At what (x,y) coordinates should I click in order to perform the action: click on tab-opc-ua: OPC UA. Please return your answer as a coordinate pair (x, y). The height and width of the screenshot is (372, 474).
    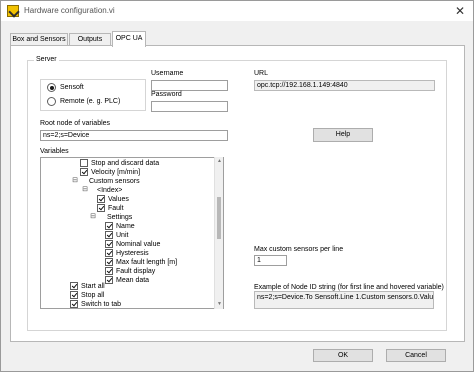
    Looking at the image, I should click on (129, 39).